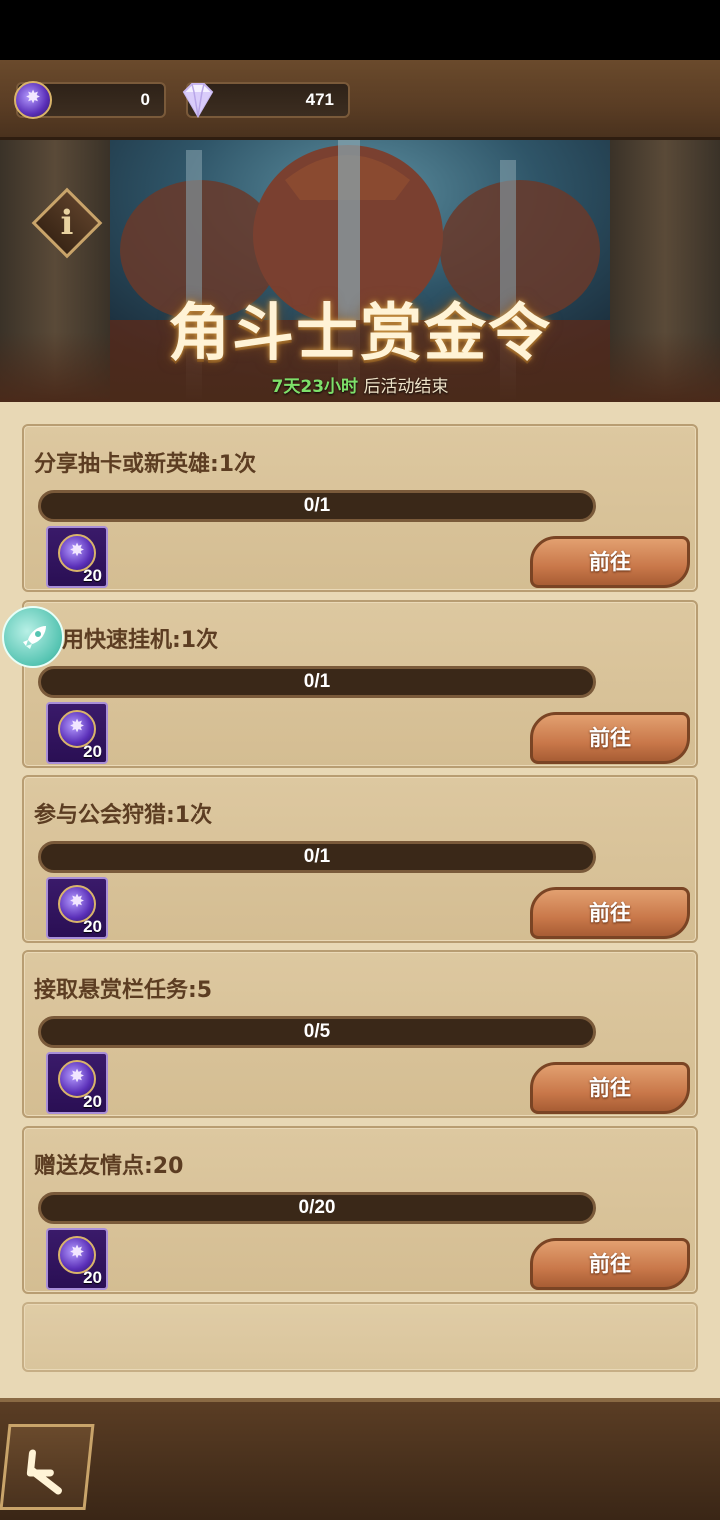 The height and width of the screenshot is (1520, 720). I want to click on diamond-icon, so click(198, 100).